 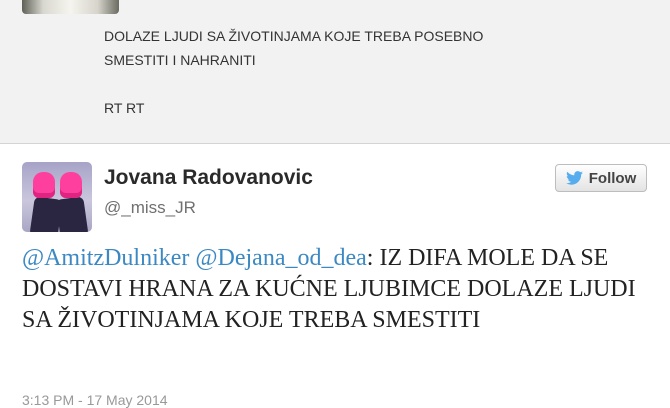 I want to click on avatar, so click(x=57, y=197).